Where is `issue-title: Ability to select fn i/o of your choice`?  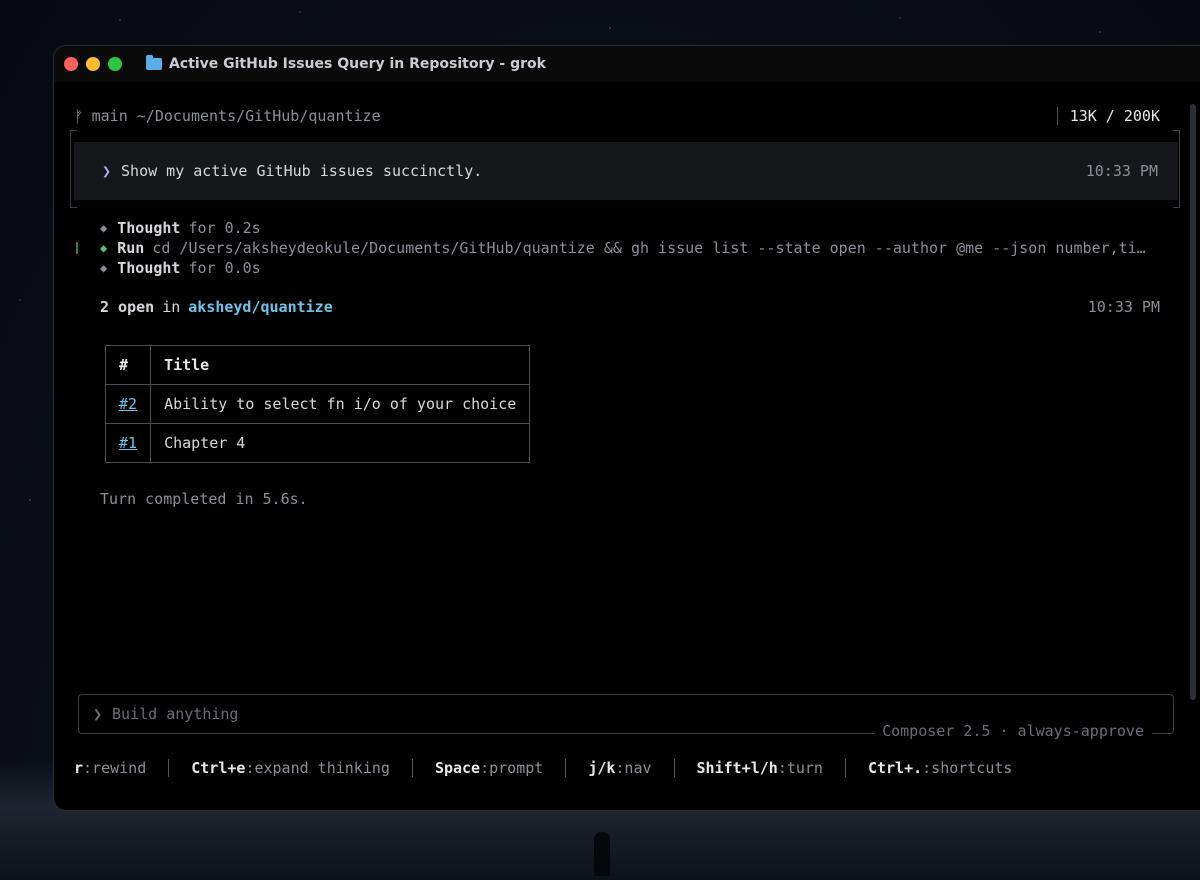
issue-title: Ability to select fn i/o of your choice is located at coordinates (340, 404).